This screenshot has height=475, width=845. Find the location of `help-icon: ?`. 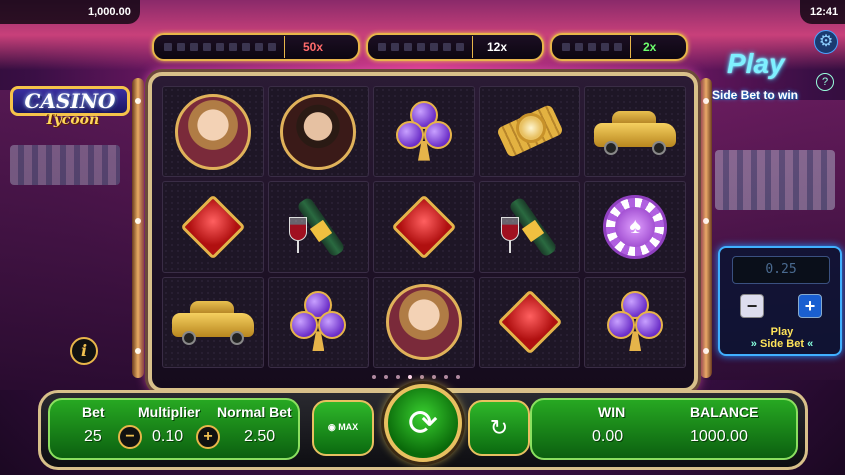

help-icon: ? is located at coordinates (825, 82).